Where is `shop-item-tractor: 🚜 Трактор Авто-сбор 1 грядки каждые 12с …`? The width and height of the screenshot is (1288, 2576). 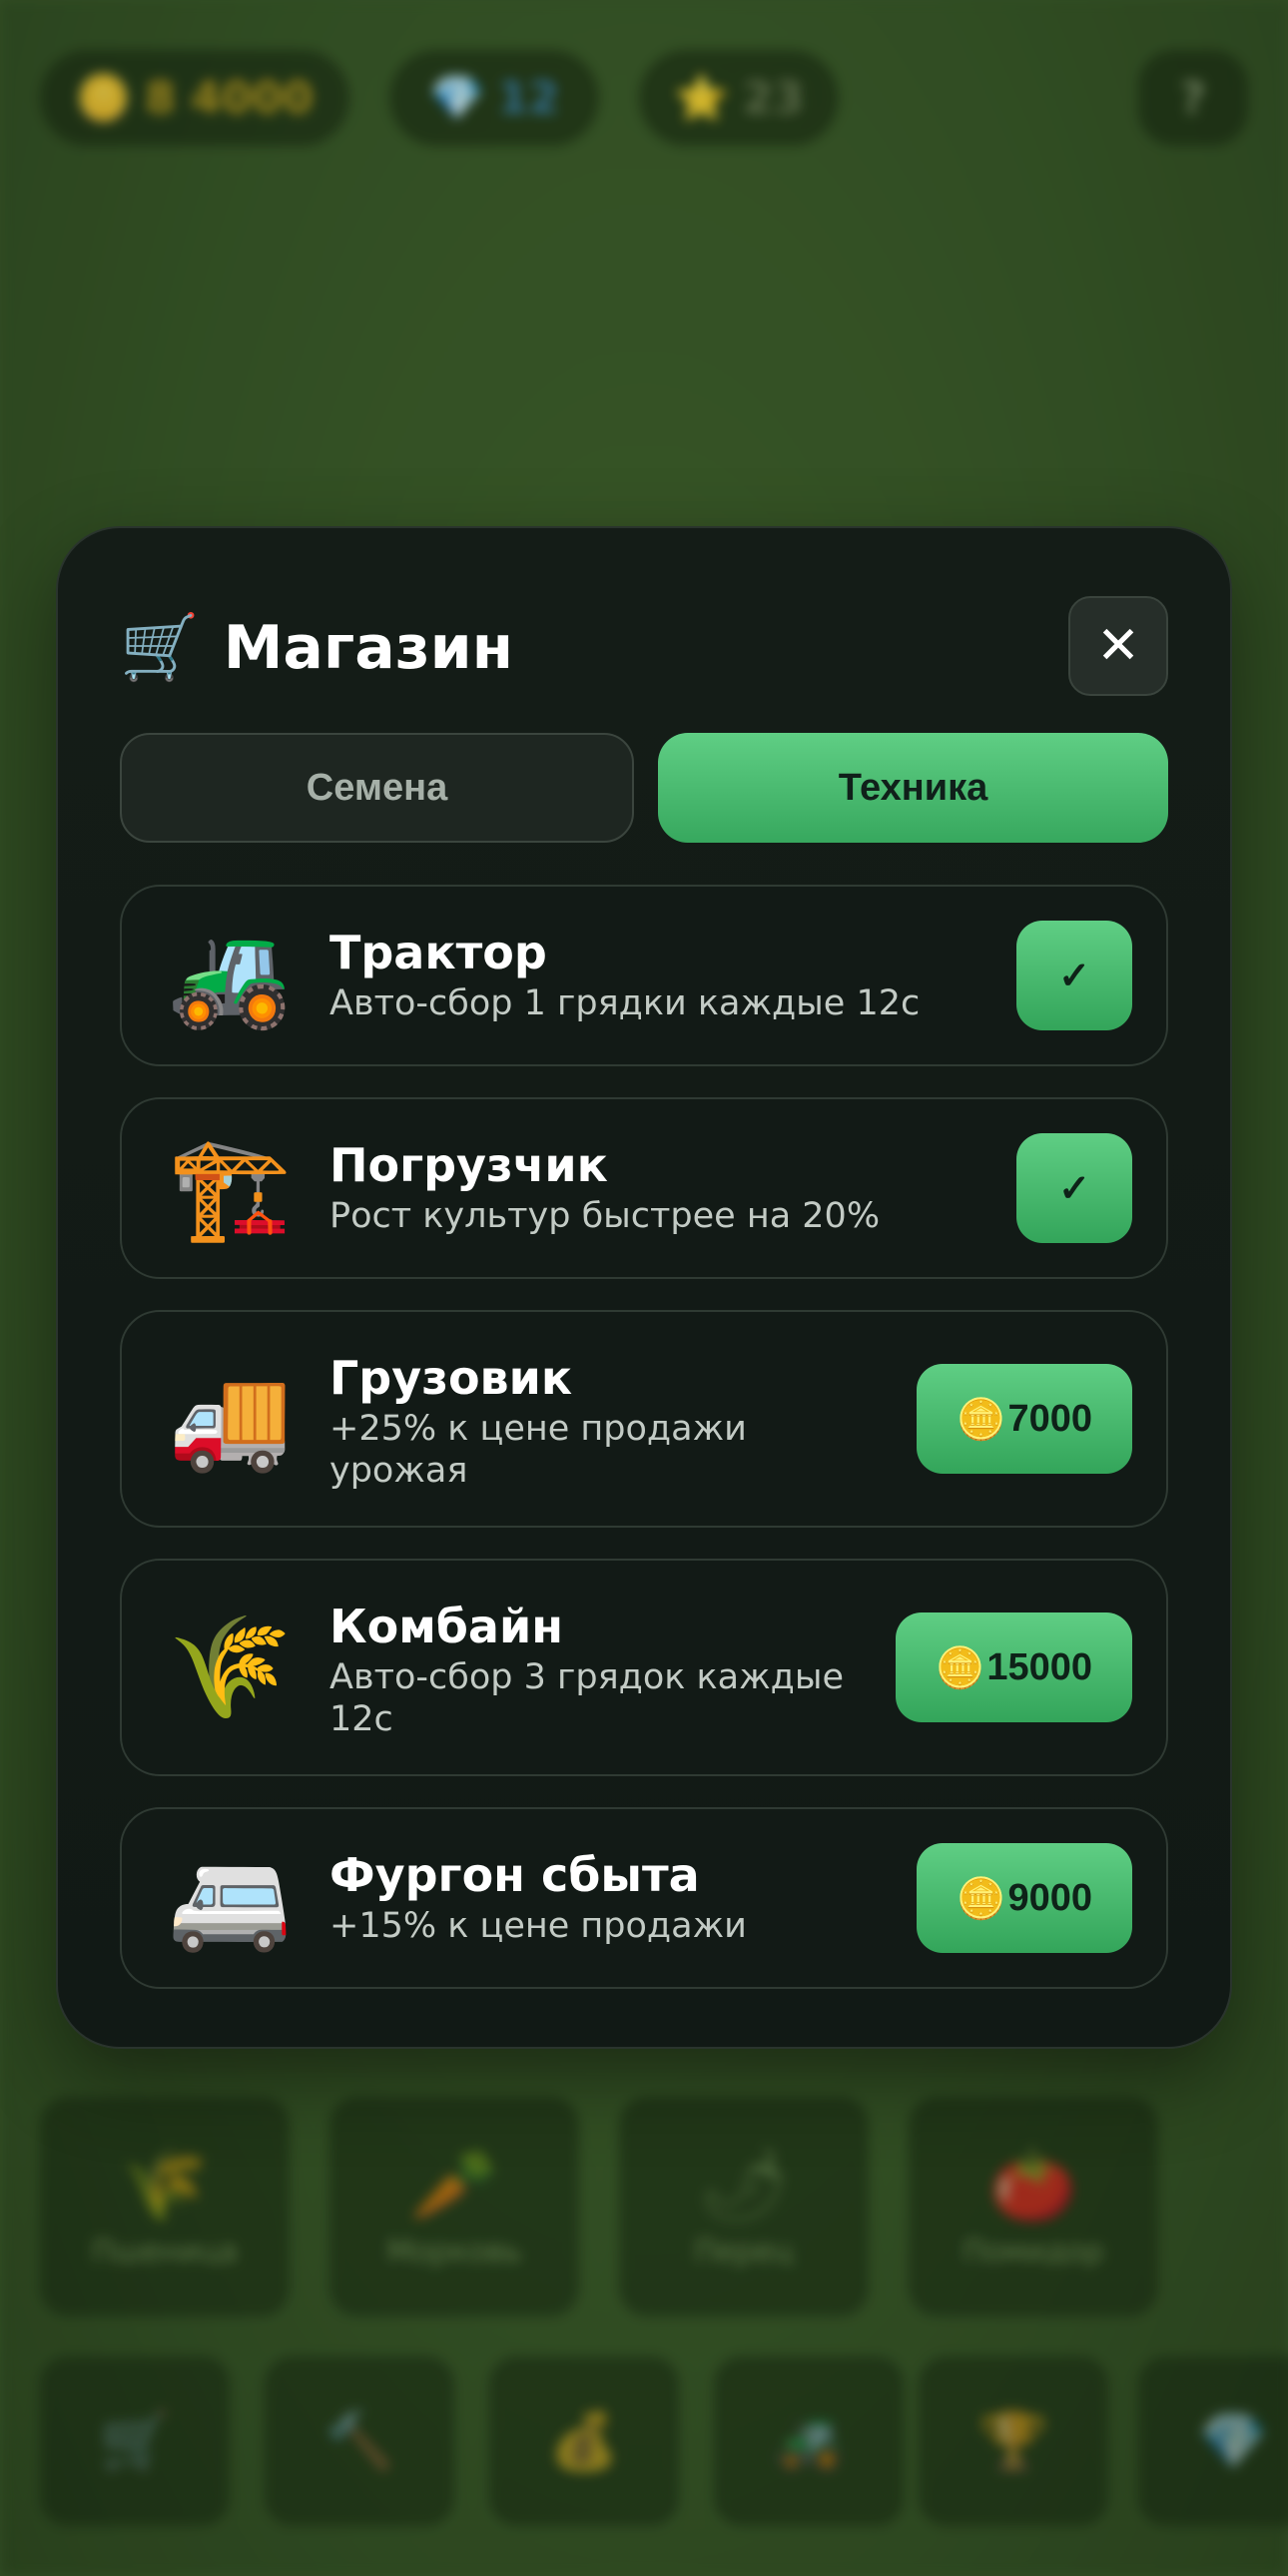 shop-item-tractor: 🚜 Трактор Авто-сбор 1 грядки каждые 12с … is located at coordinates (644, 975).